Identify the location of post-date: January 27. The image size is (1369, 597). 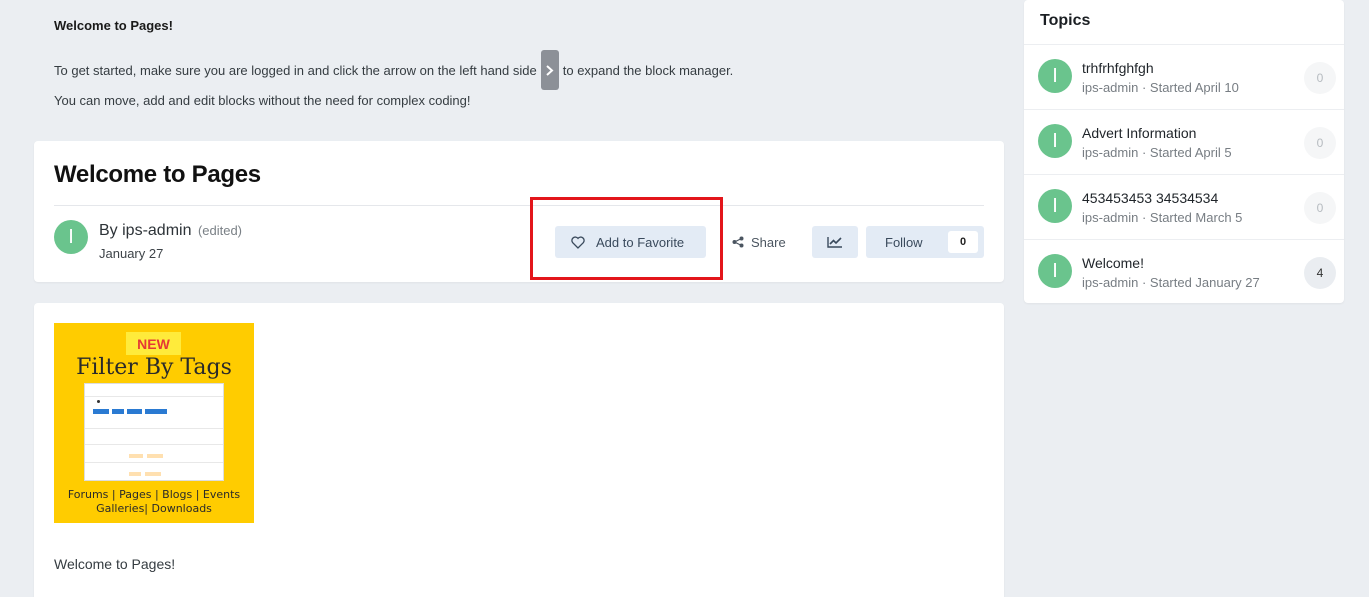
(131, 253).